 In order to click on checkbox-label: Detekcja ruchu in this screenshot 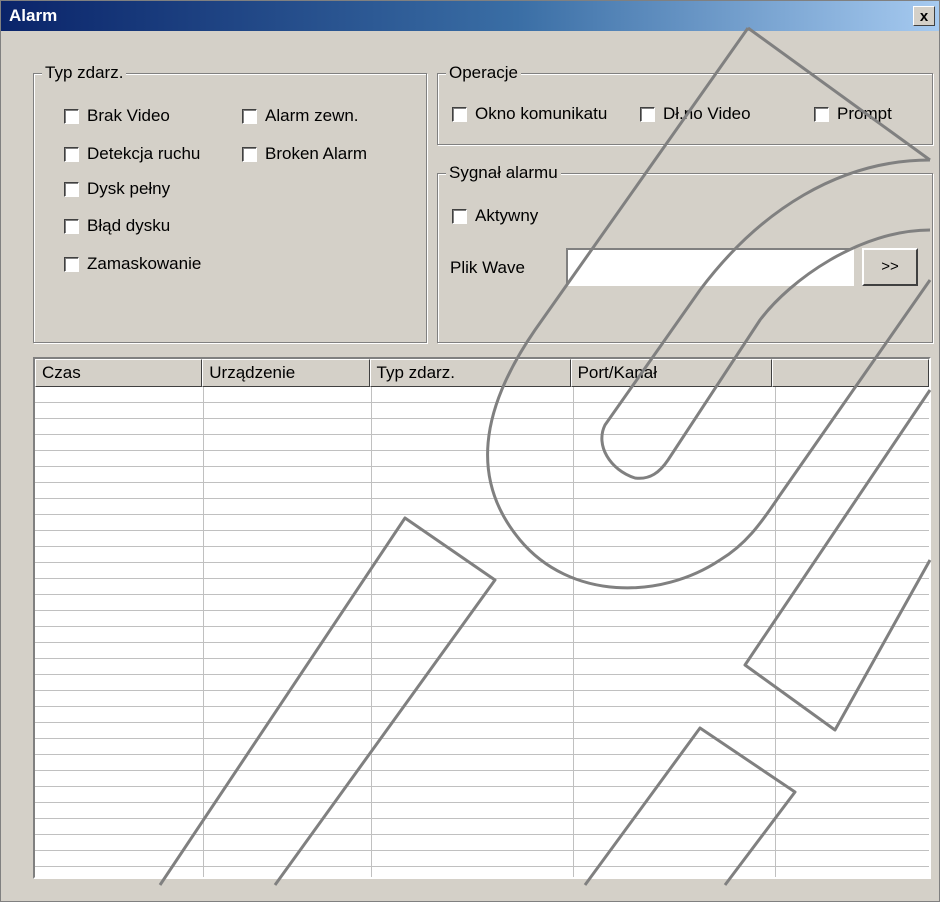, I will do `click(144, 153)`.